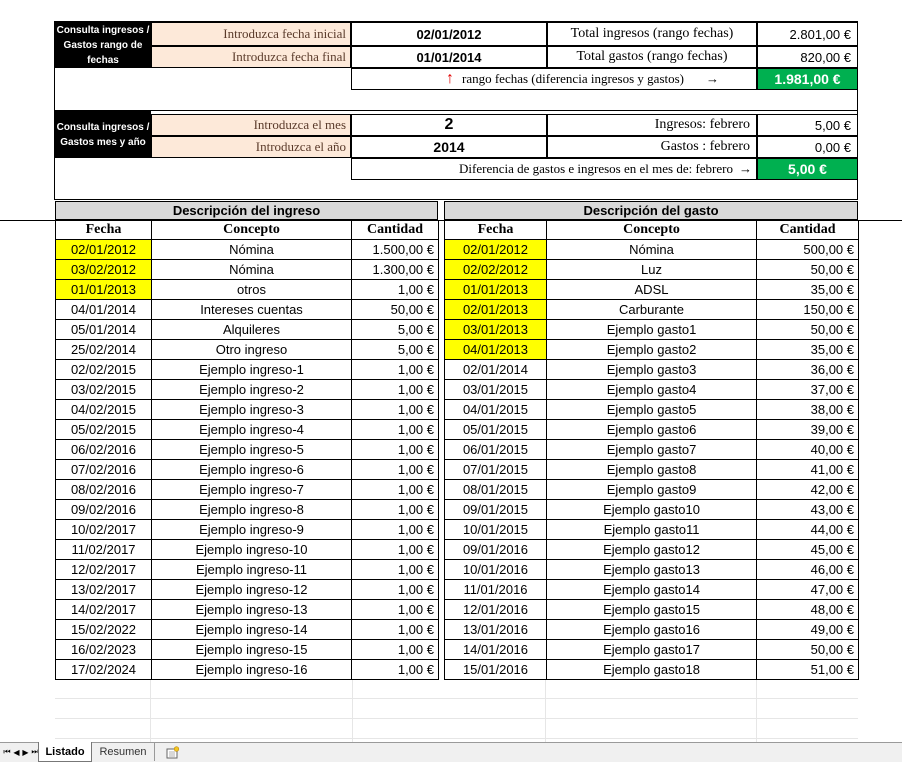  What do you see at coordinates (395, 269) in the screenshot?
I see `income-amount-cell: 1.300,00 €` at bounding box center [395, 269].